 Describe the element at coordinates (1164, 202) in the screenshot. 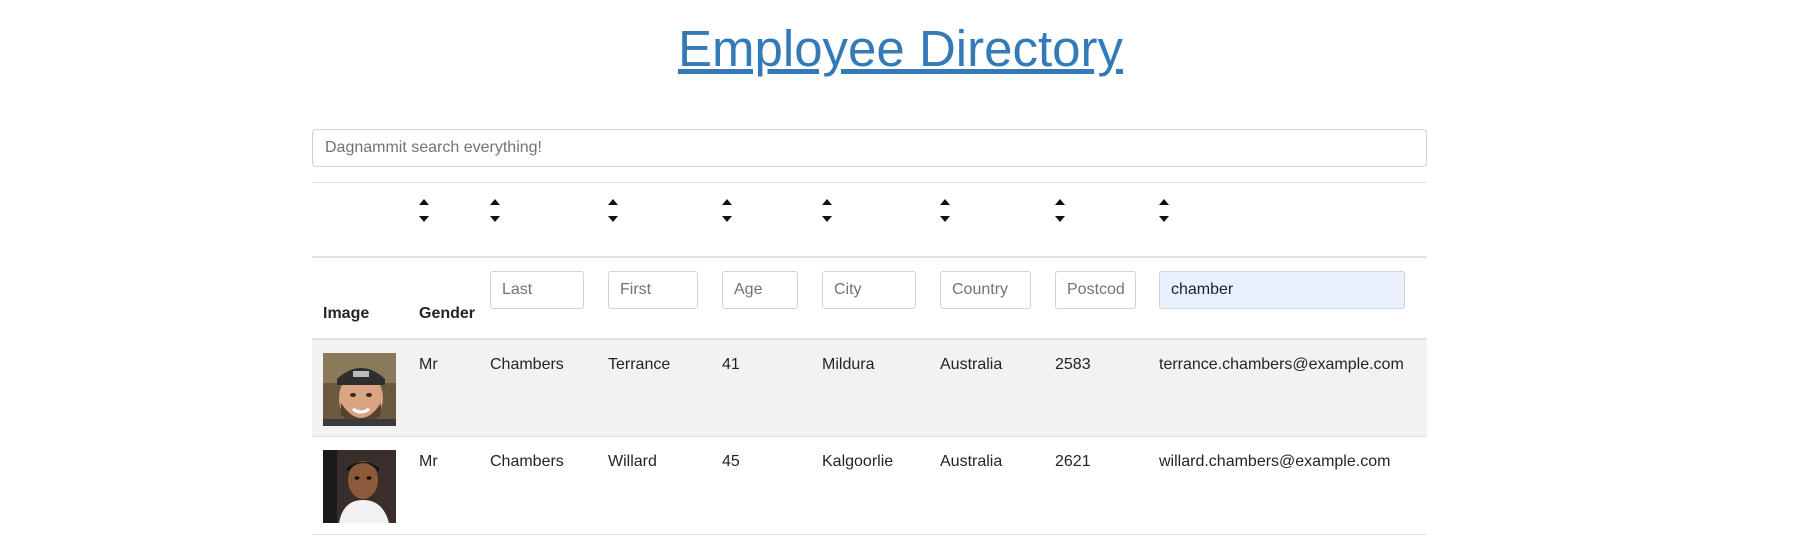

I see `sort-asc-email-icon` at that location.